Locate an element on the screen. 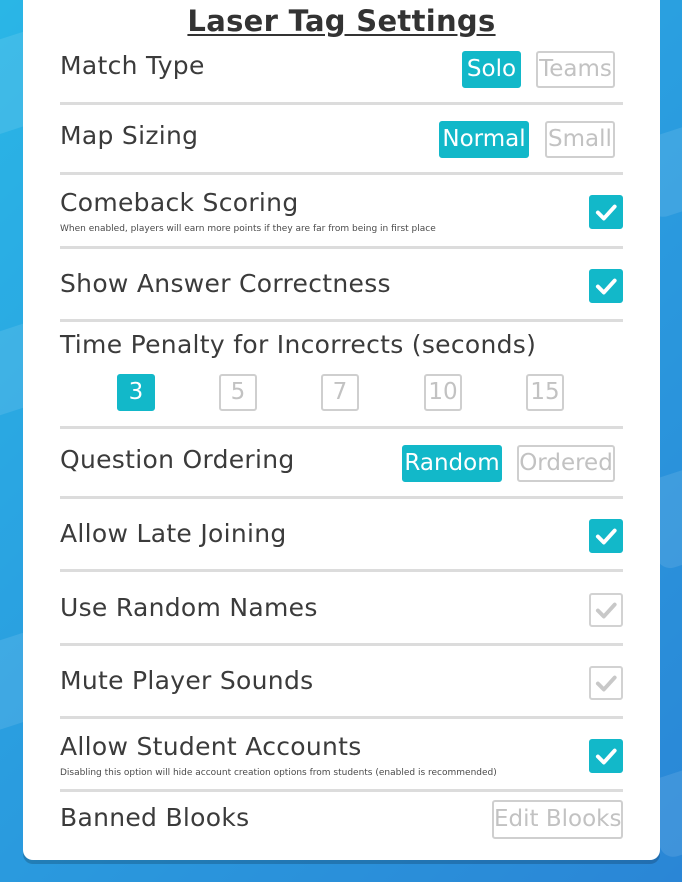 The height and width of the screenshot is (882, 682). setting-question-ordering: Question Ordering Random Ordered is located at coordinates (341, 464).